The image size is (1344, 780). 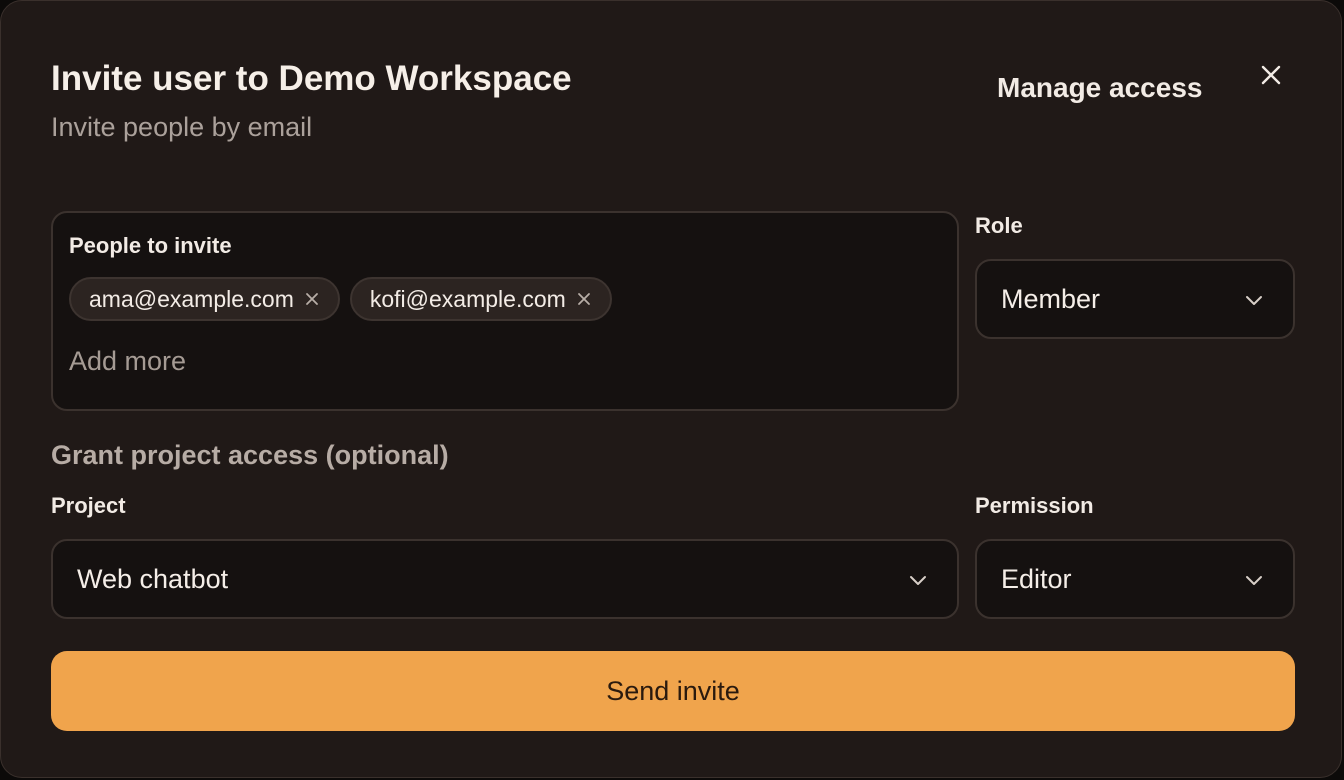 I want to click on email-chip-list: ama@example.com kofi@example.com, so click(x=340, y=299).